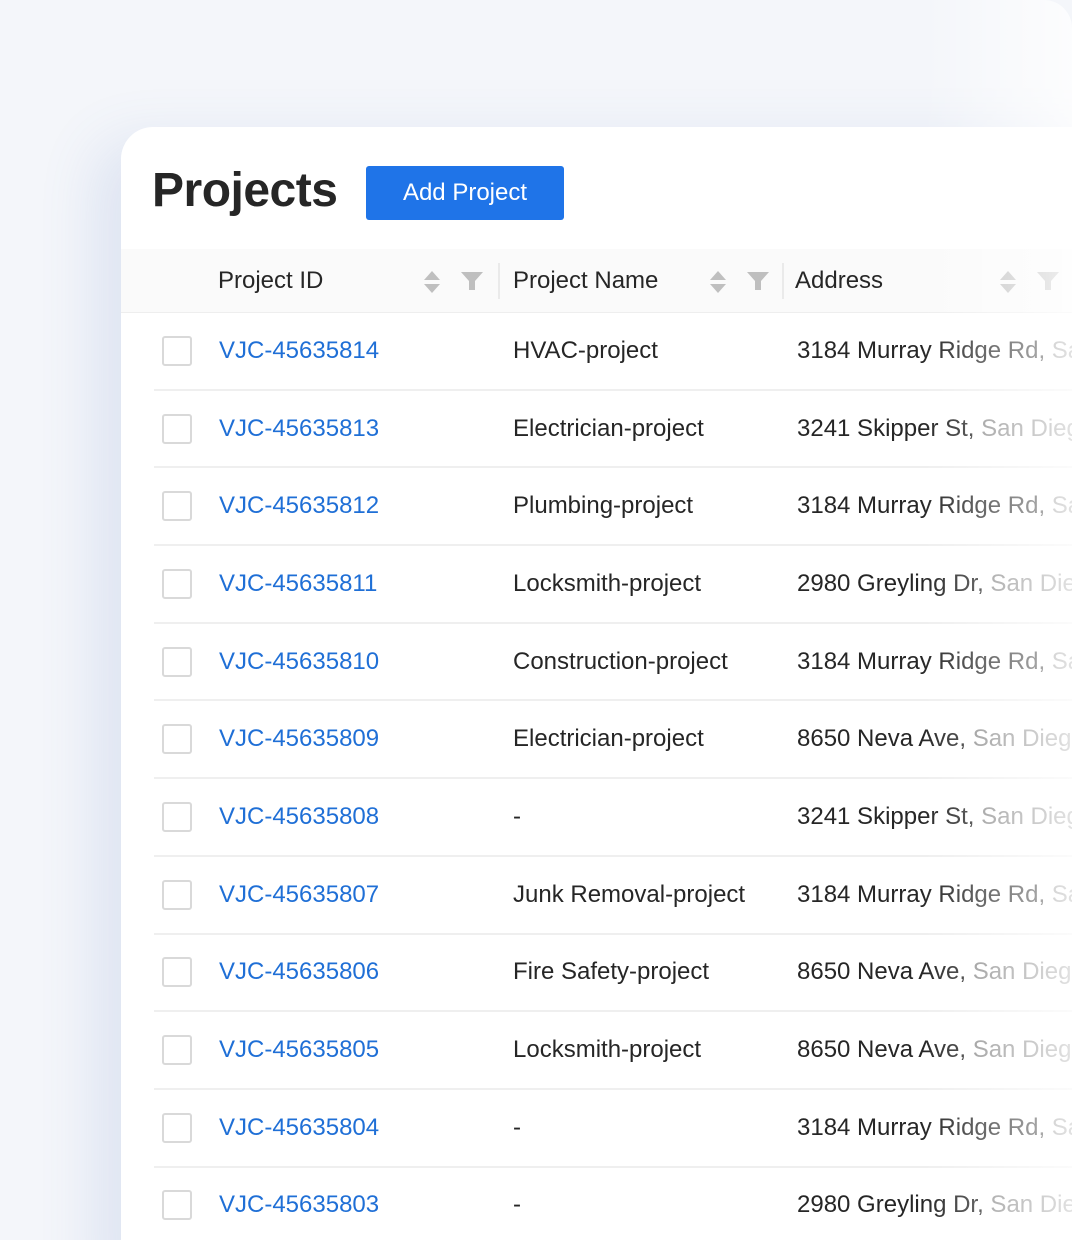 The image size is (1072, 1240). Describe the element at coordinates (299, 429) in the screenshot. I see `project-id-link: VJC-45635813` at that location.